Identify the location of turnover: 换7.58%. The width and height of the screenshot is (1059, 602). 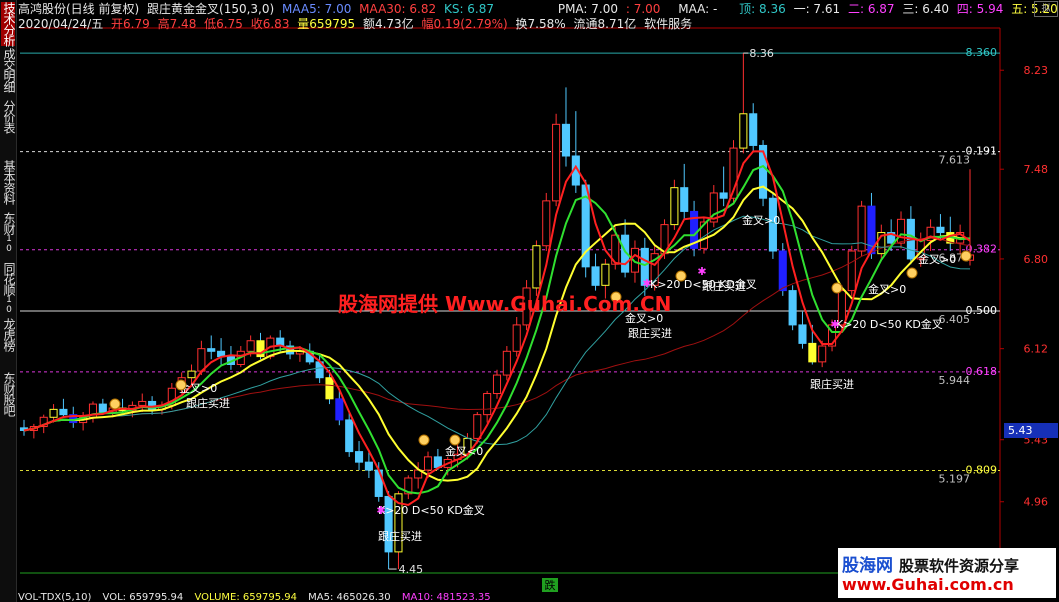
(540, 24).